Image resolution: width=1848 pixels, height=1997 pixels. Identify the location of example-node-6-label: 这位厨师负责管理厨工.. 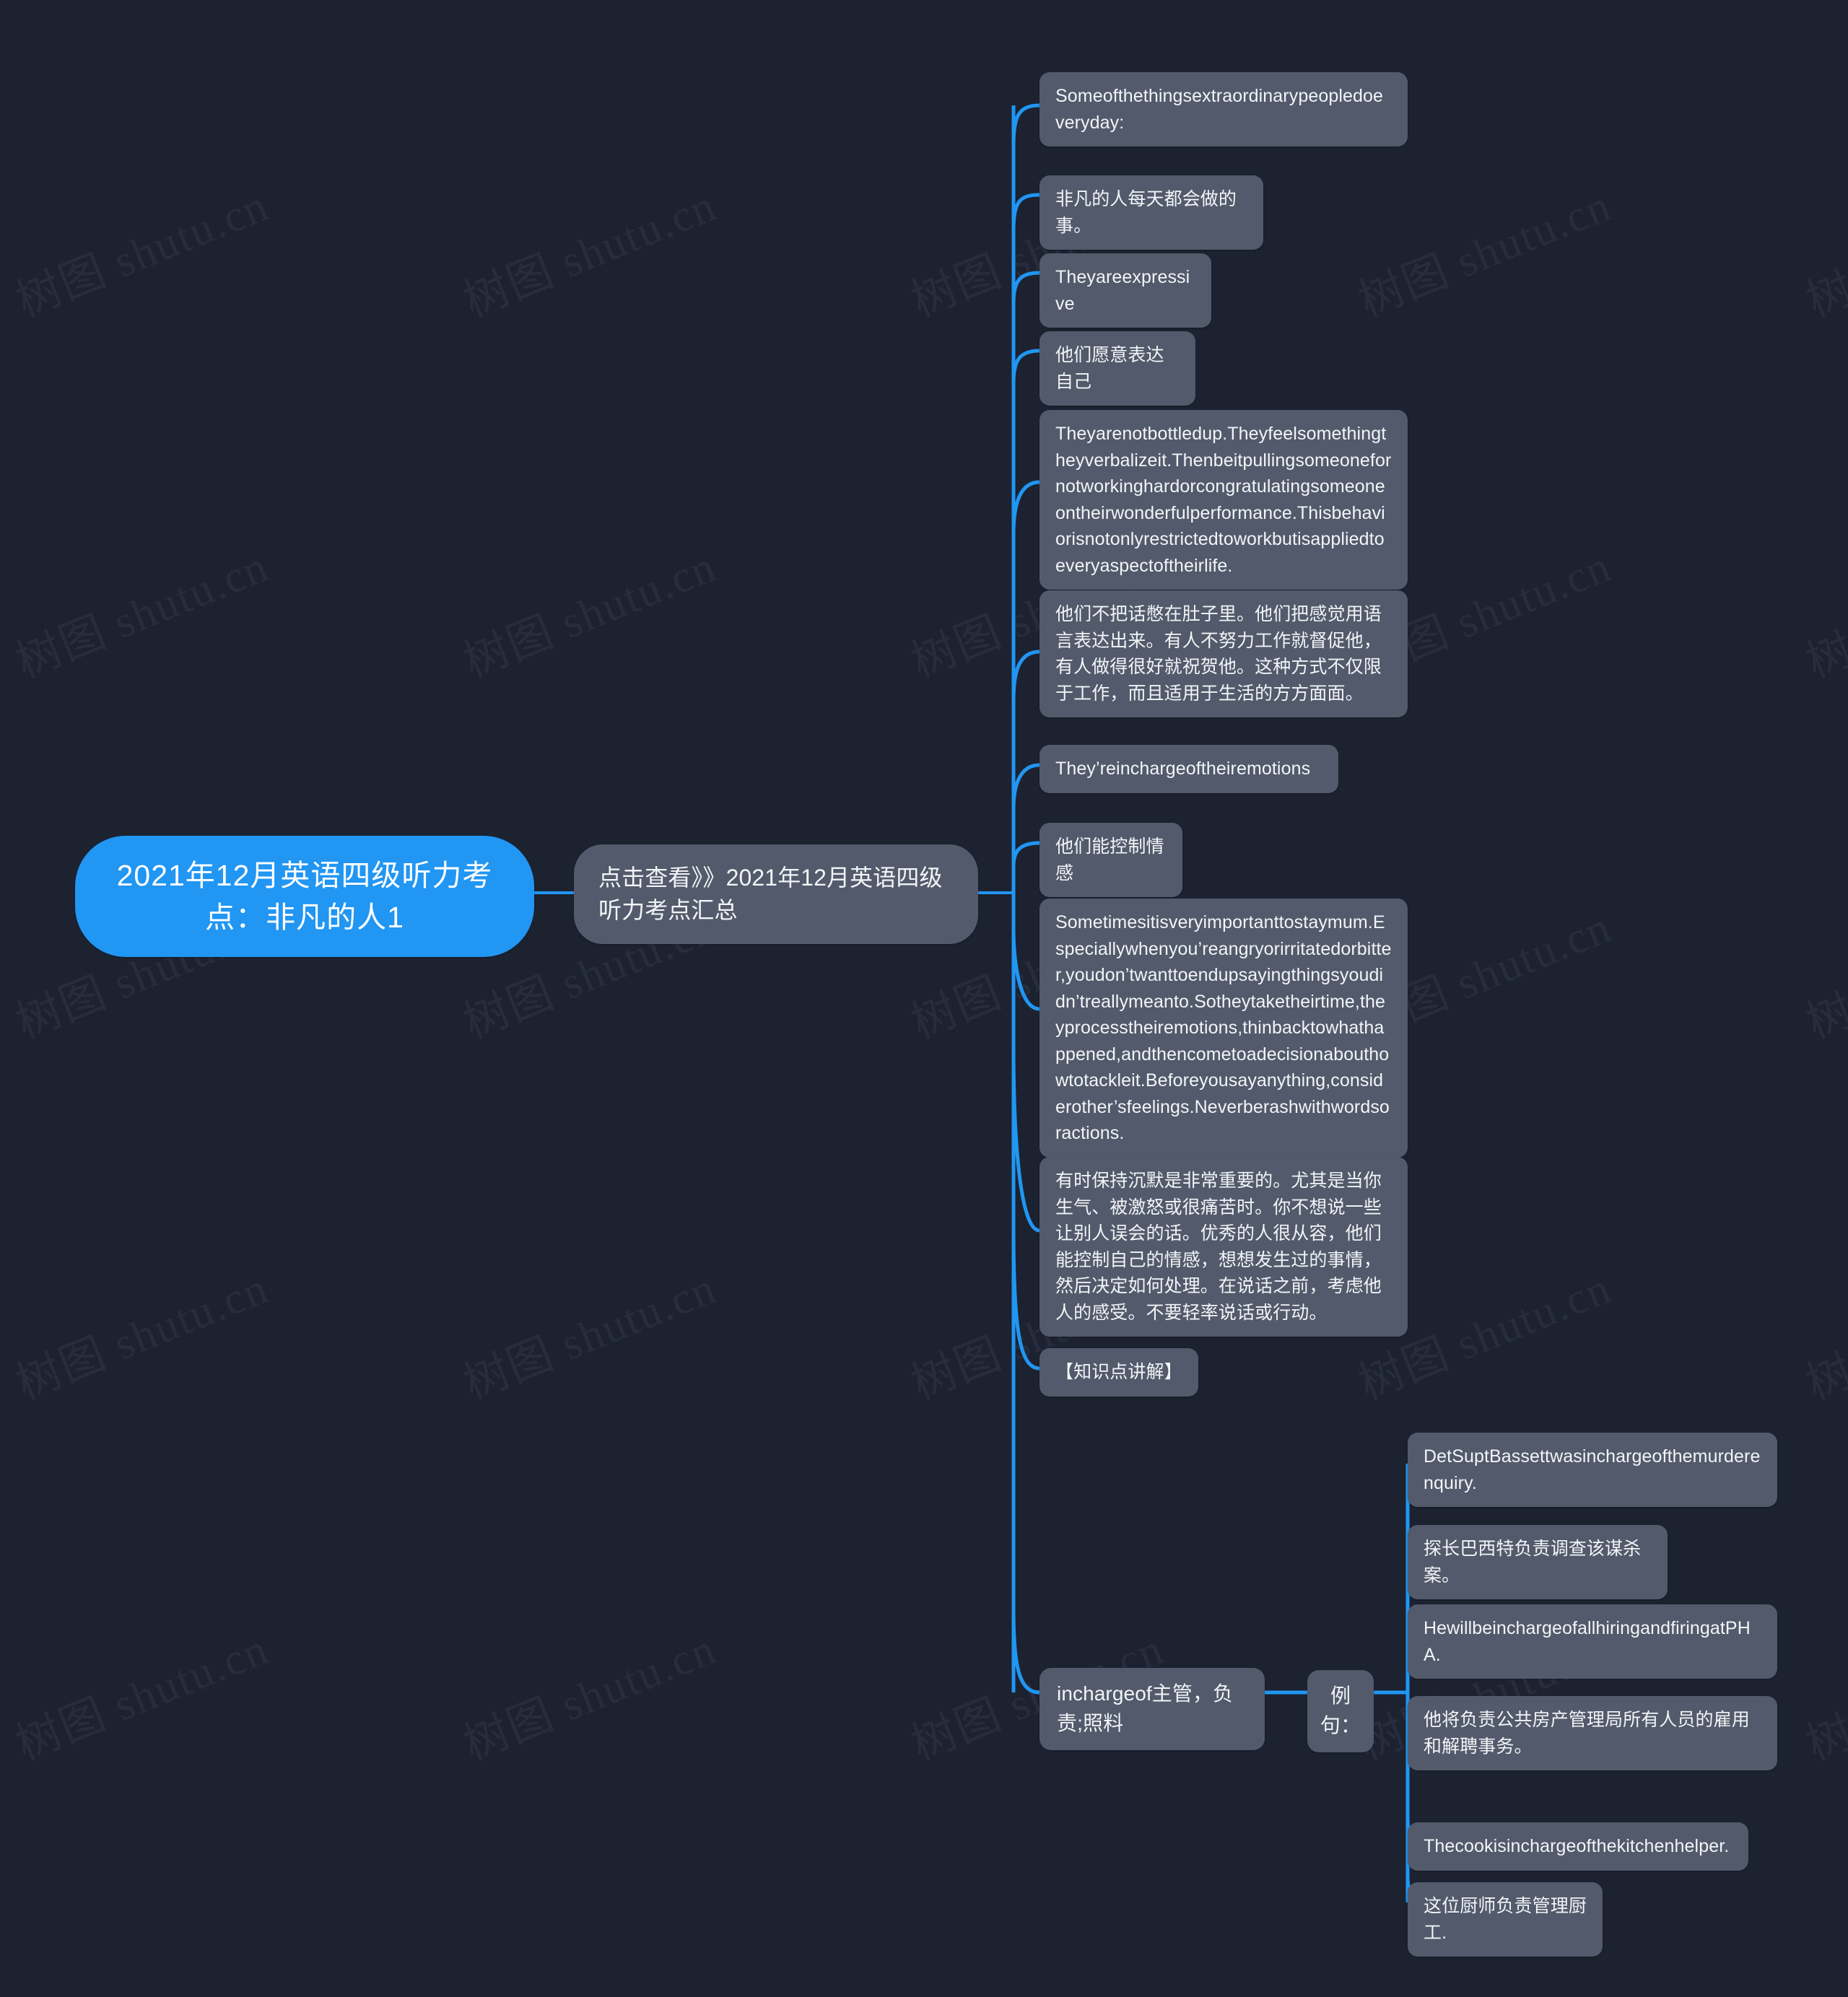
(1505, 1919).